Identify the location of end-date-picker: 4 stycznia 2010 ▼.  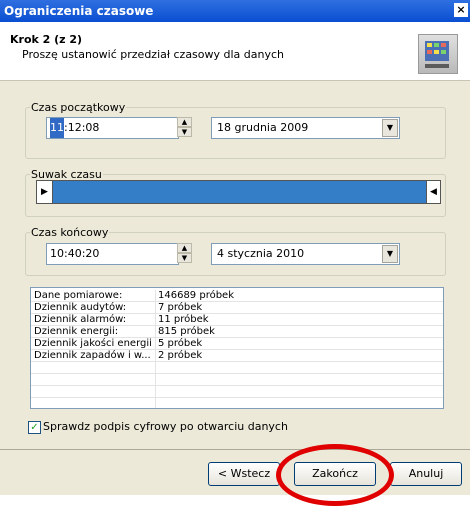
(305, 254).